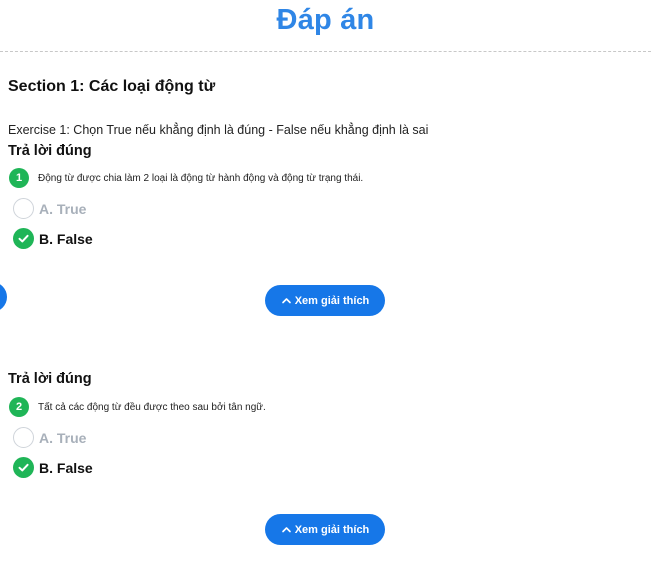  I want to click on question-number-badge: 1, so click(19, 178).